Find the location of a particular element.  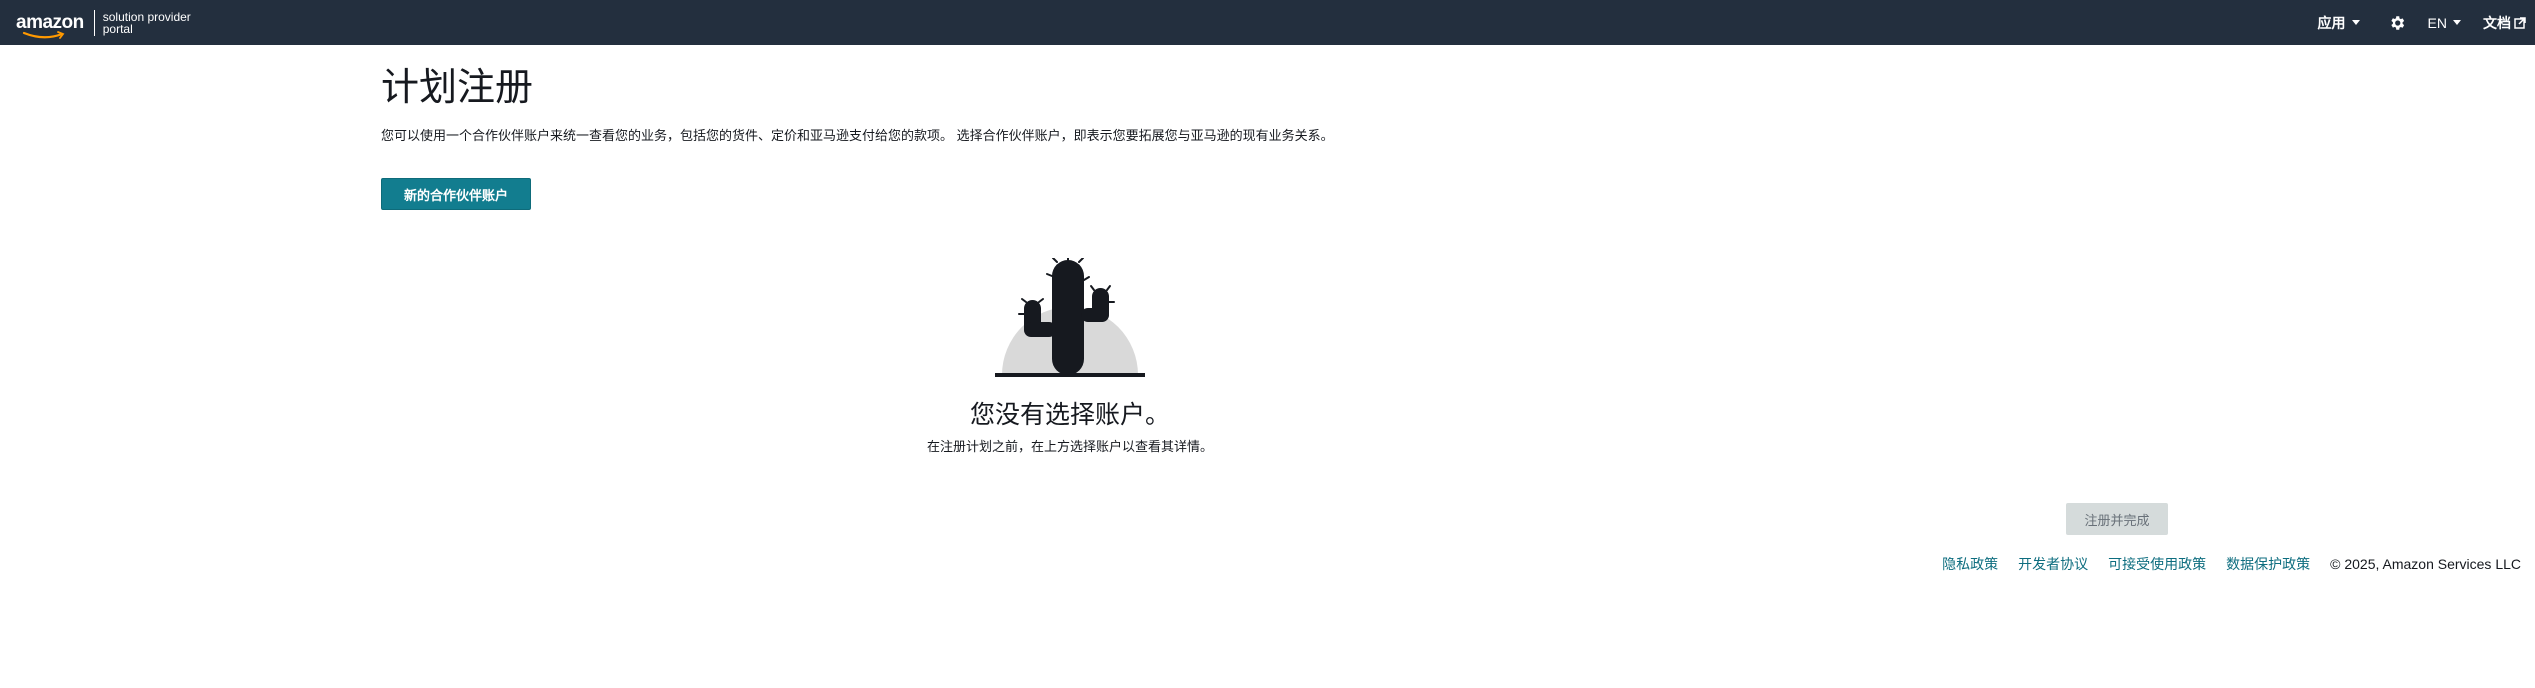

apps-menu-label: 应用 is located at coordinates (2331, 22).